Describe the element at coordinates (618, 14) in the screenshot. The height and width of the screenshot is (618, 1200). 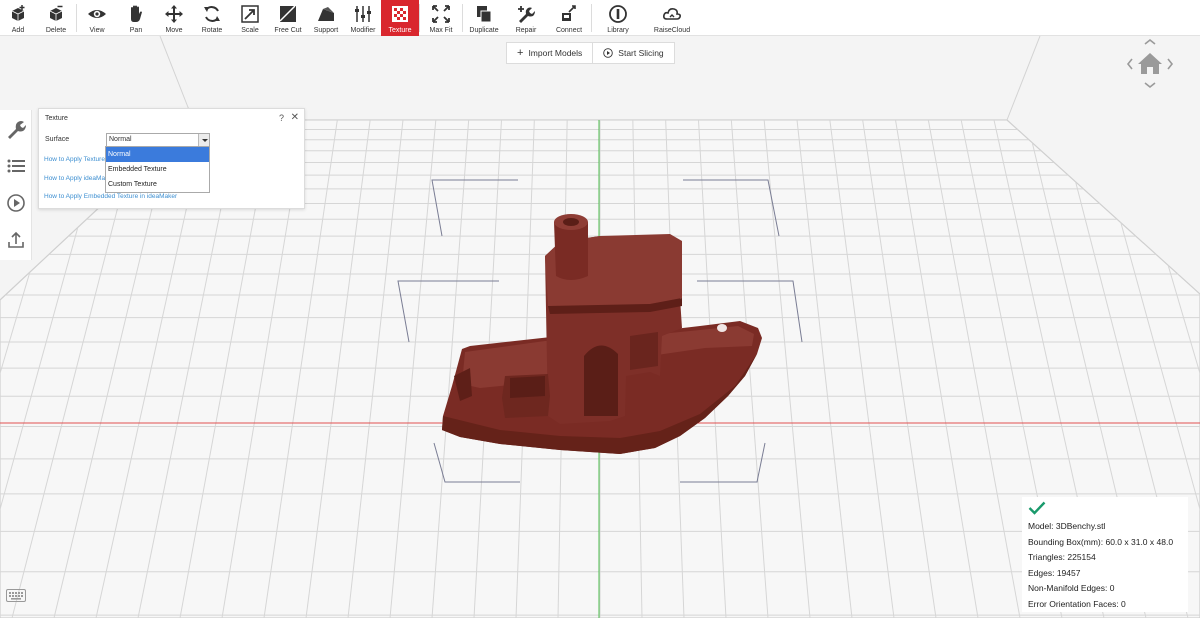
I see `library-icon` at that location.